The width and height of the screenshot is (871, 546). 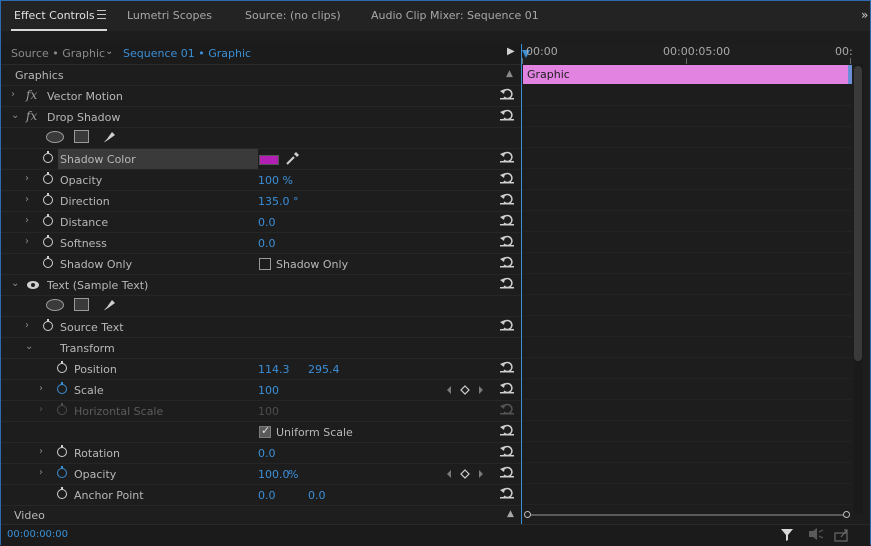 I want to click on effect-drop-shadow: ⌄ fx Drop Shadow, so click(x=261, y=117).